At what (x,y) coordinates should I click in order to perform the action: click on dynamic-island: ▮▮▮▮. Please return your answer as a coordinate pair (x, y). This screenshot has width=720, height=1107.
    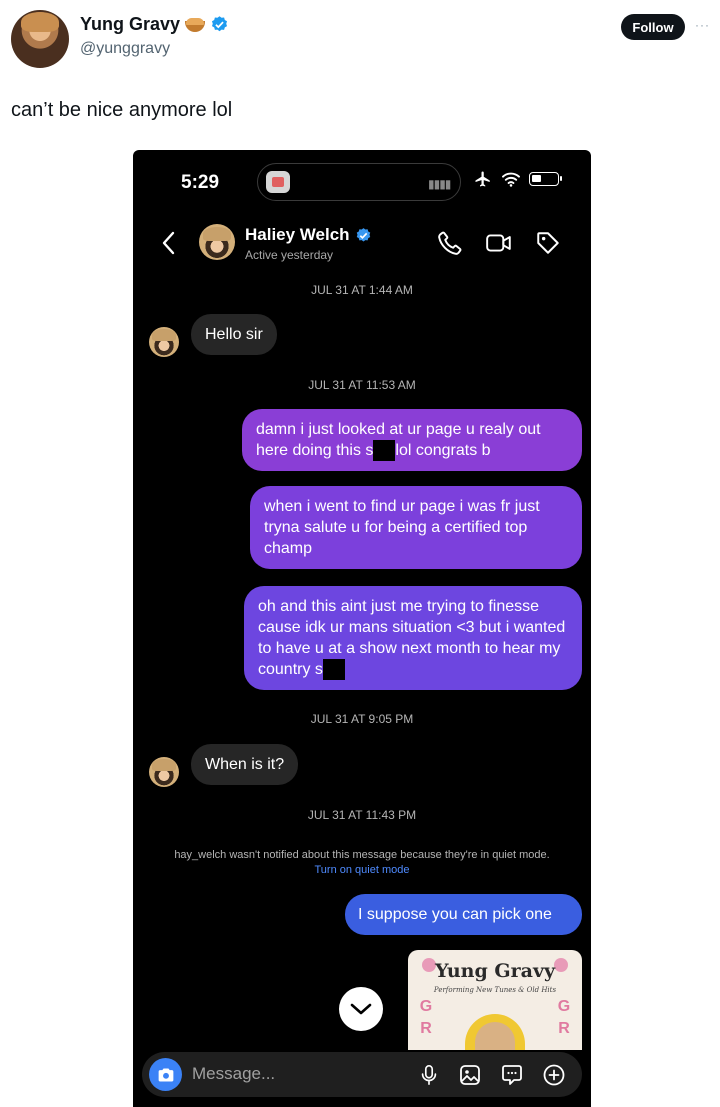
    Looking at the image, I should click on (359, 182).